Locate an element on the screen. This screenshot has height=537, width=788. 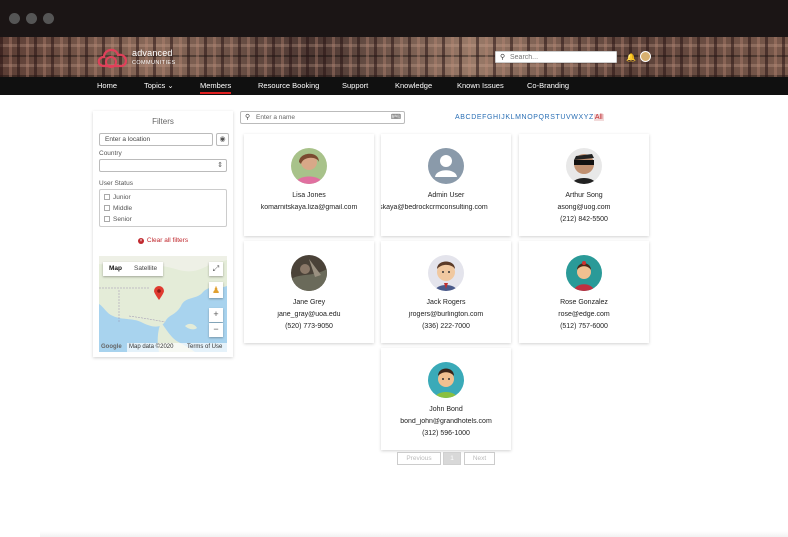
close-icon: × is located at coordinates (140, 241).